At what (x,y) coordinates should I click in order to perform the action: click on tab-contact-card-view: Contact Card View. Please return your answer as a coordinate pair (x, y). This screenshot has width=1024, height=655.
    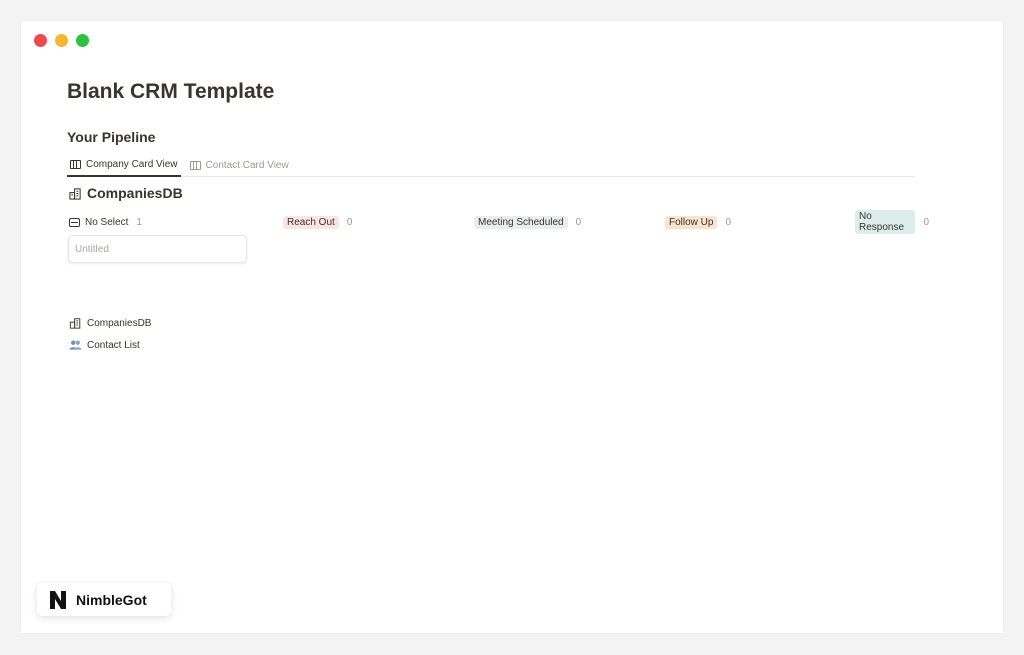
    Looking at the image, I should click on (239, 165).